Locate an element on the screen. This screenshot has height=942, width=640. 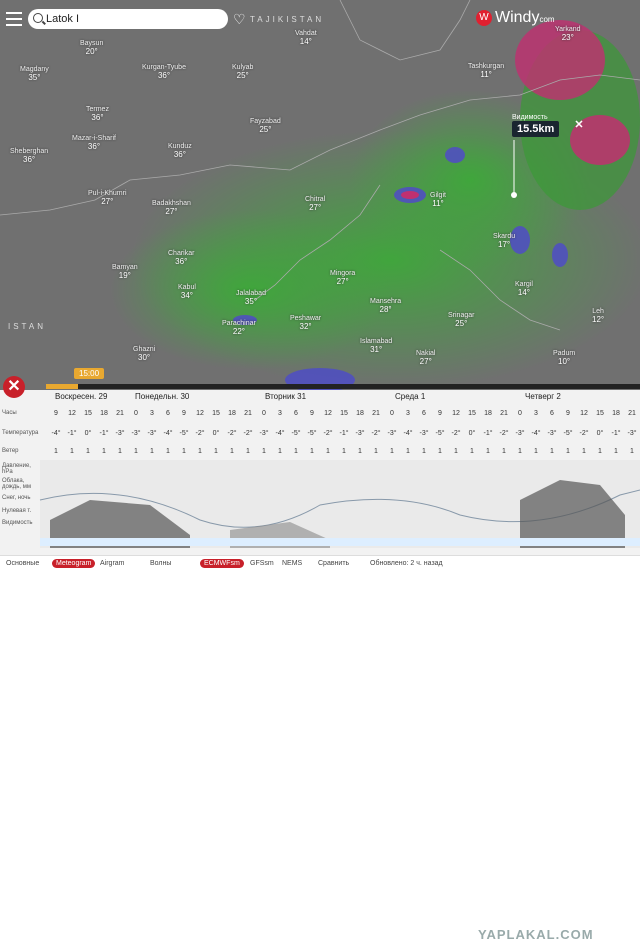
city-temperature: 20° is located at coordinates (91, 51).